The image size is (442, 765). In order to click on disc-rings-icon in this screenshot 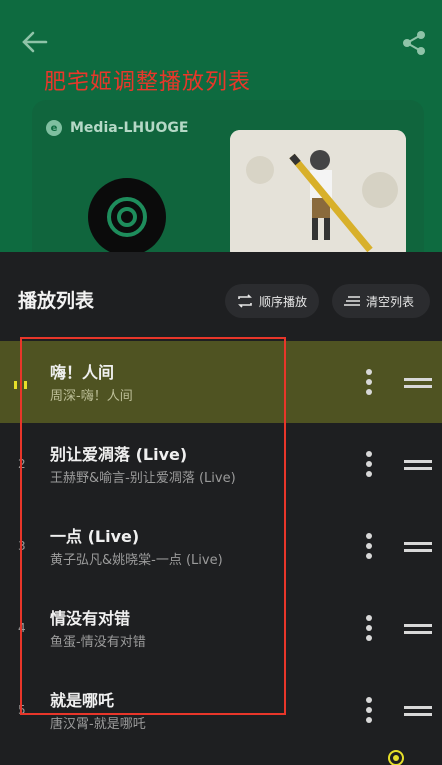, I will do `click(127, 217)`.